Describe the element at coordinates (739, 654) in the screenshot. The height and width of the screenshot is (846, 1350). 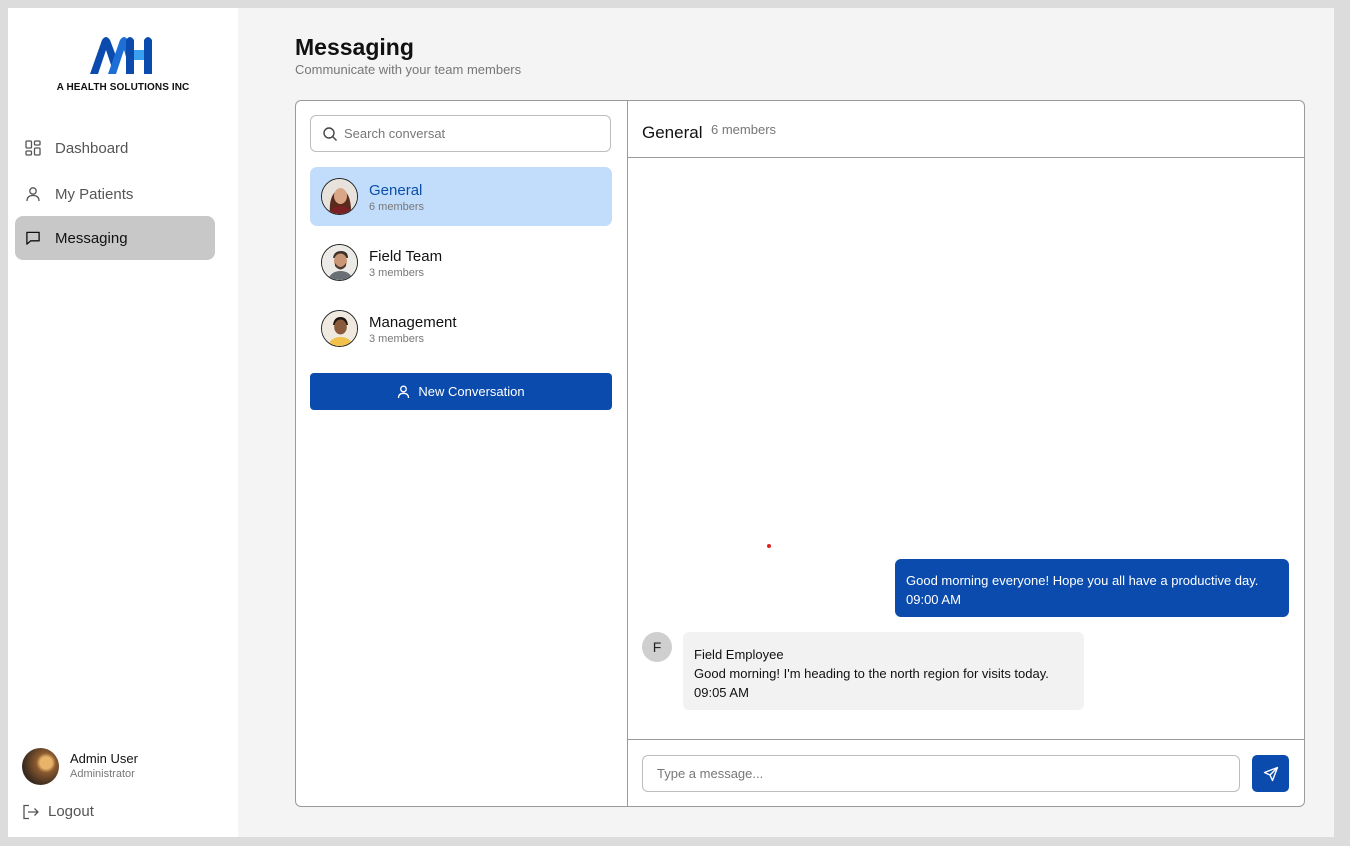
I see `message-sender: Field Employee` at that location.